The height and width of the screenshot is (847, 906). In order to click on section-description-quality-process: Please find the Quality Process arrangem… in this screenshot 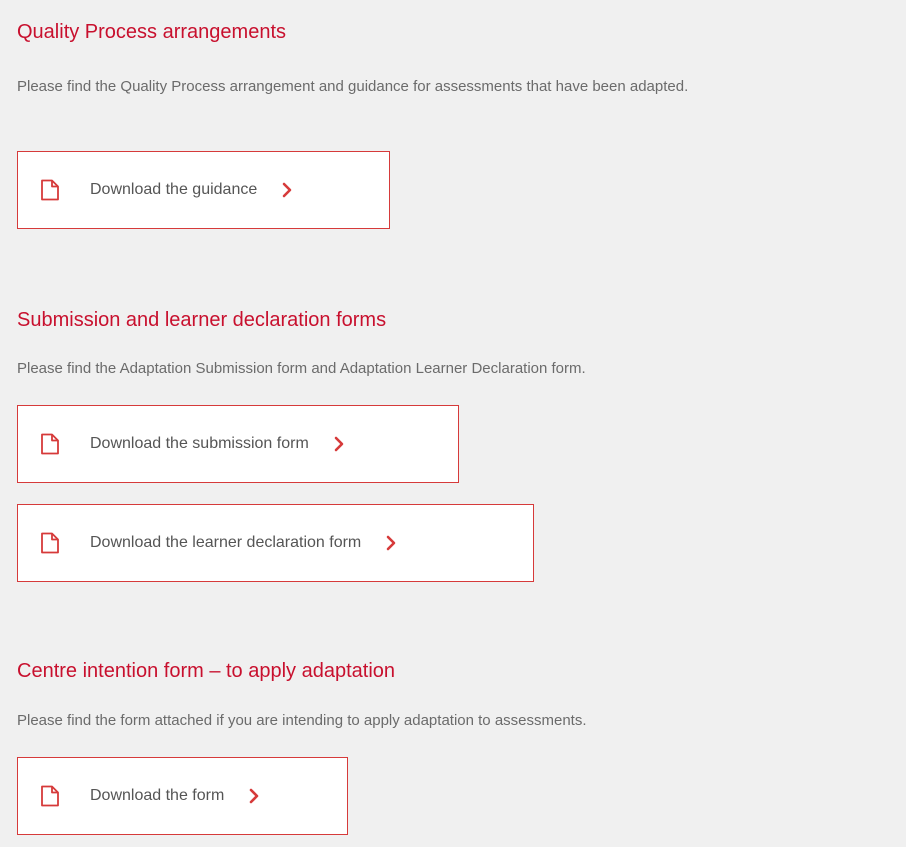, I will do `click(353, 86)`.